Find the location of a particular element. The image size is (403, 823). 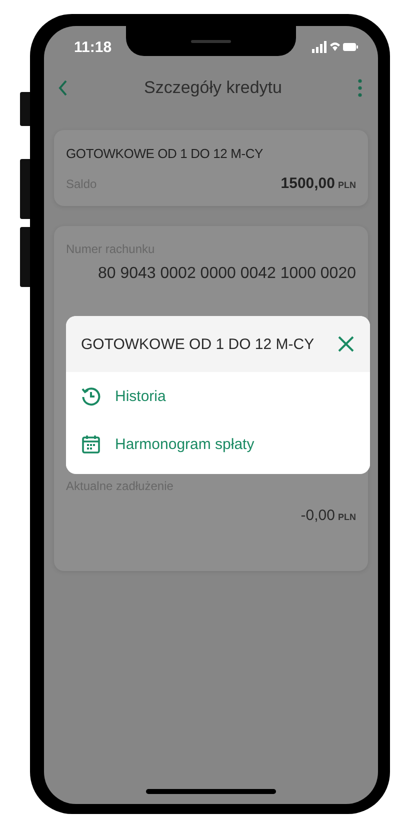

account-number: 80 9043 0002 0000 0042 1000 0020 is located at coordinates (226, 274).